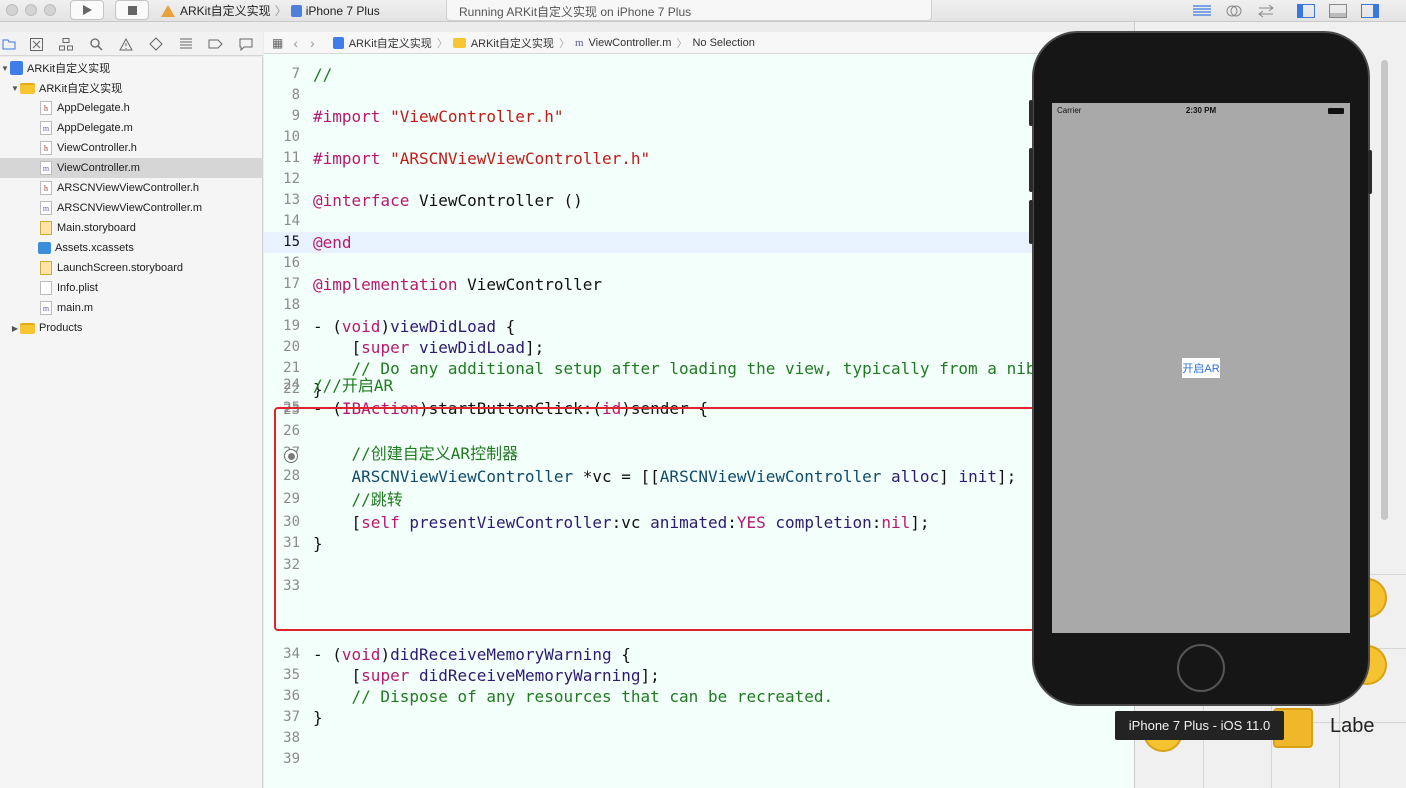 The height and width of the screenshot is (788, 1406). What do you see at coordinates (723, 43) in the screenshot?
I see `jump-selection: No Selection` at bounding box center [723, 43].